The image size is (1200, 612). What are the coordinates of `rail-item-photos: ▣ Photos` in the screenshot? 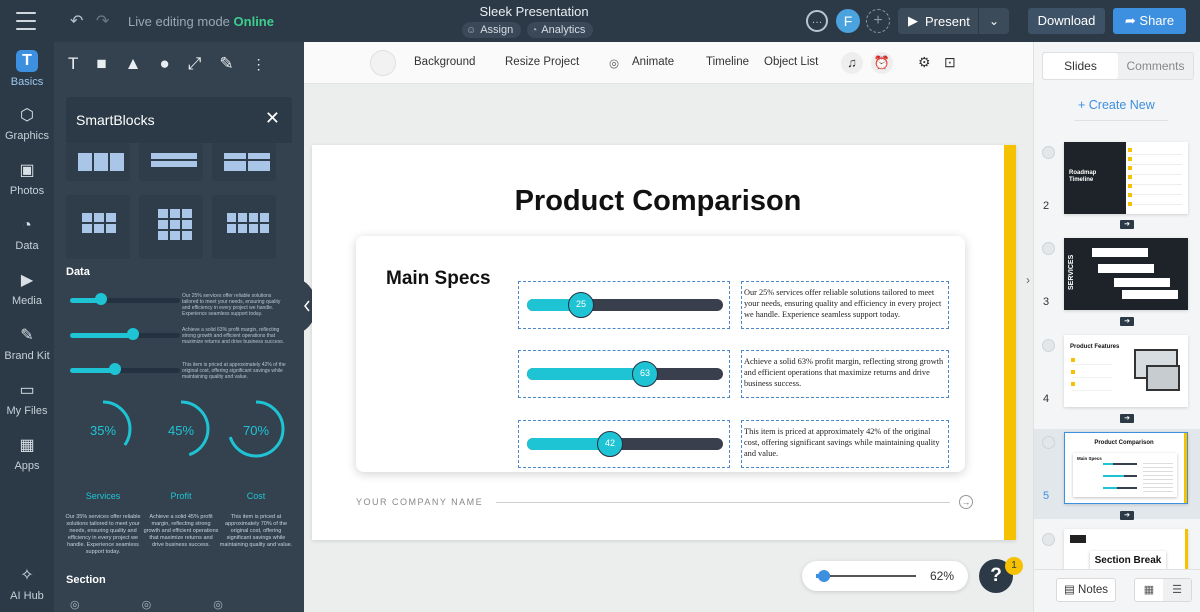 It's located at (27, 179).